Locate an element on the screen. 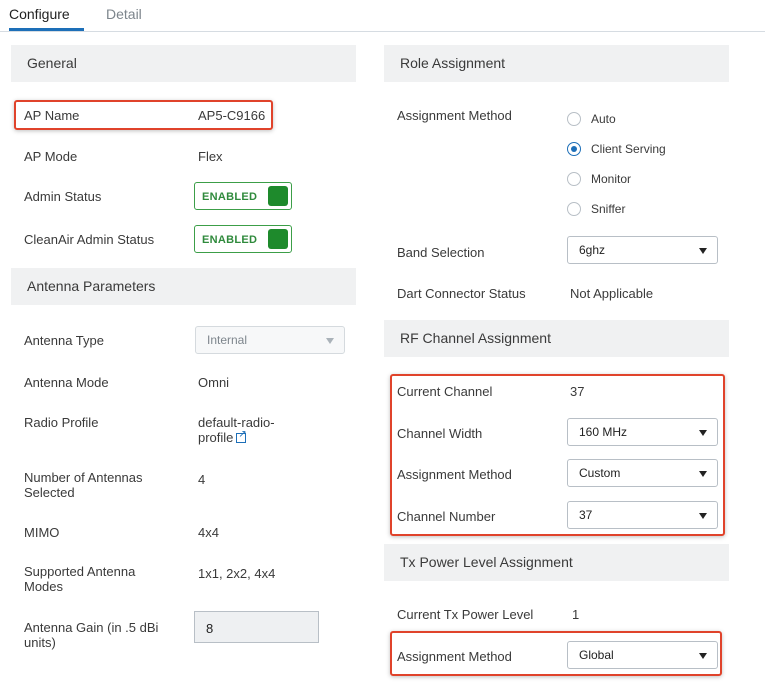  section-general: General is located at coordinates (183, 63).